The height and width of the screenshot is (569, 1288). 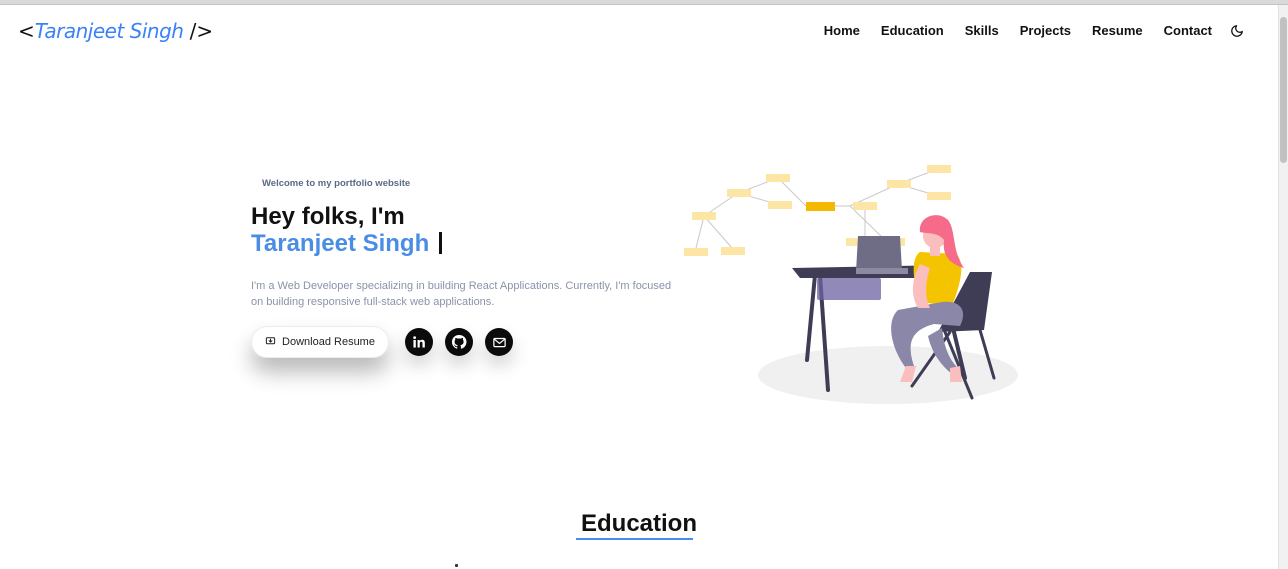 What do you see at coordinates (340, 243) in the screenshot?
I see `hero-name: Taranjeet Singh` at bounding box center [340, 243].